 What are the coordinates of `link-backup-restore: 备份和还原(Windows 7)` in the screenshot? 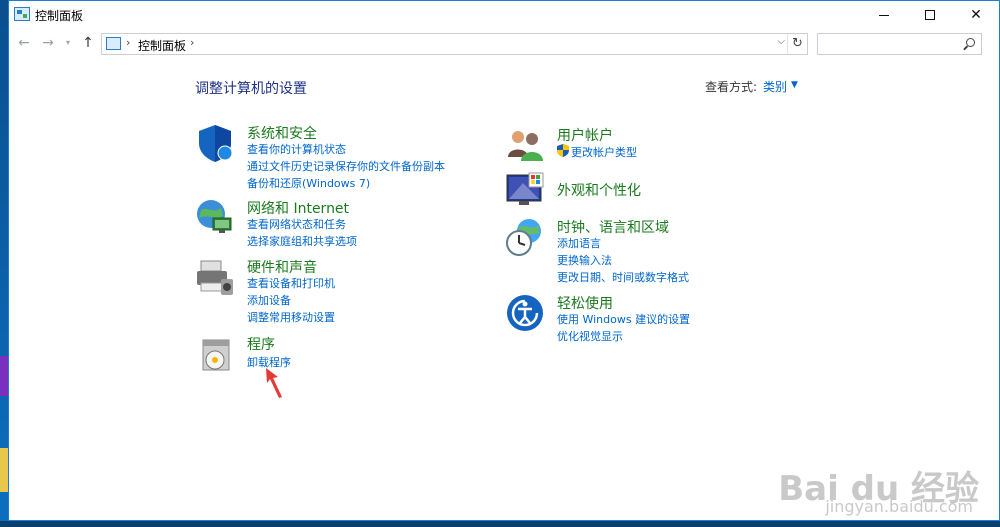 It's located at (308, 183).